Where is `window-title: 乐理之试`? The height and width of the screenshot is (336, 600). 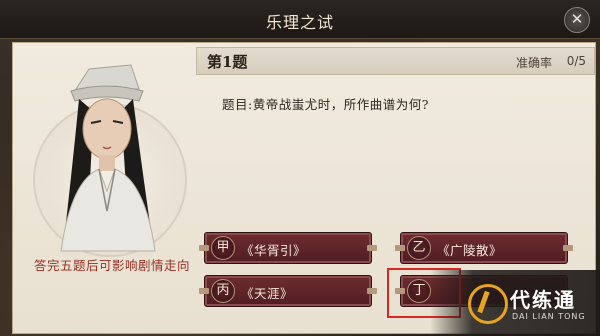
window-title: 乐理之试 is located at coordinates (299, 22).